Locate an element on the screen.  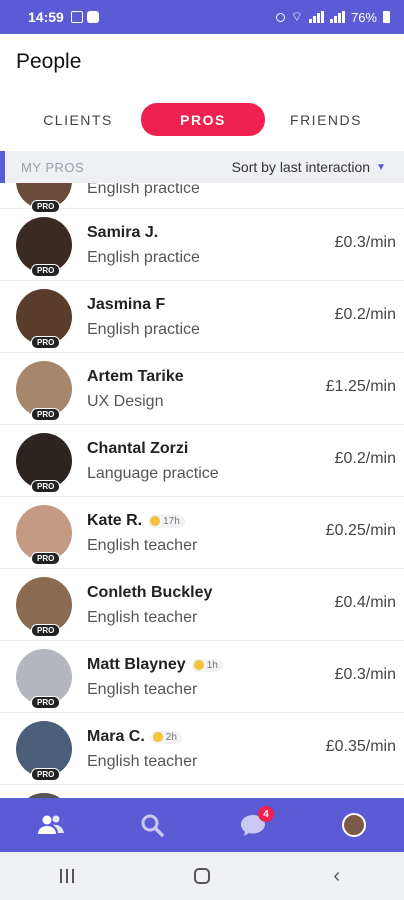
people-tabs: CLIENTS PROS FRIENDS is located at coordinates (202, 120).